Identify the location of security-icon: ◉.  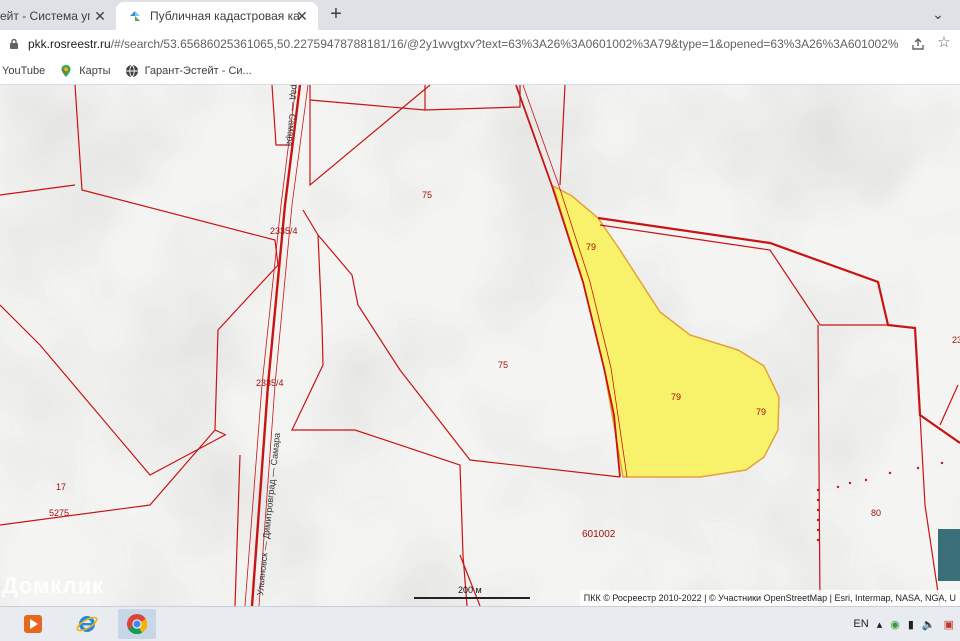
(895, 624).